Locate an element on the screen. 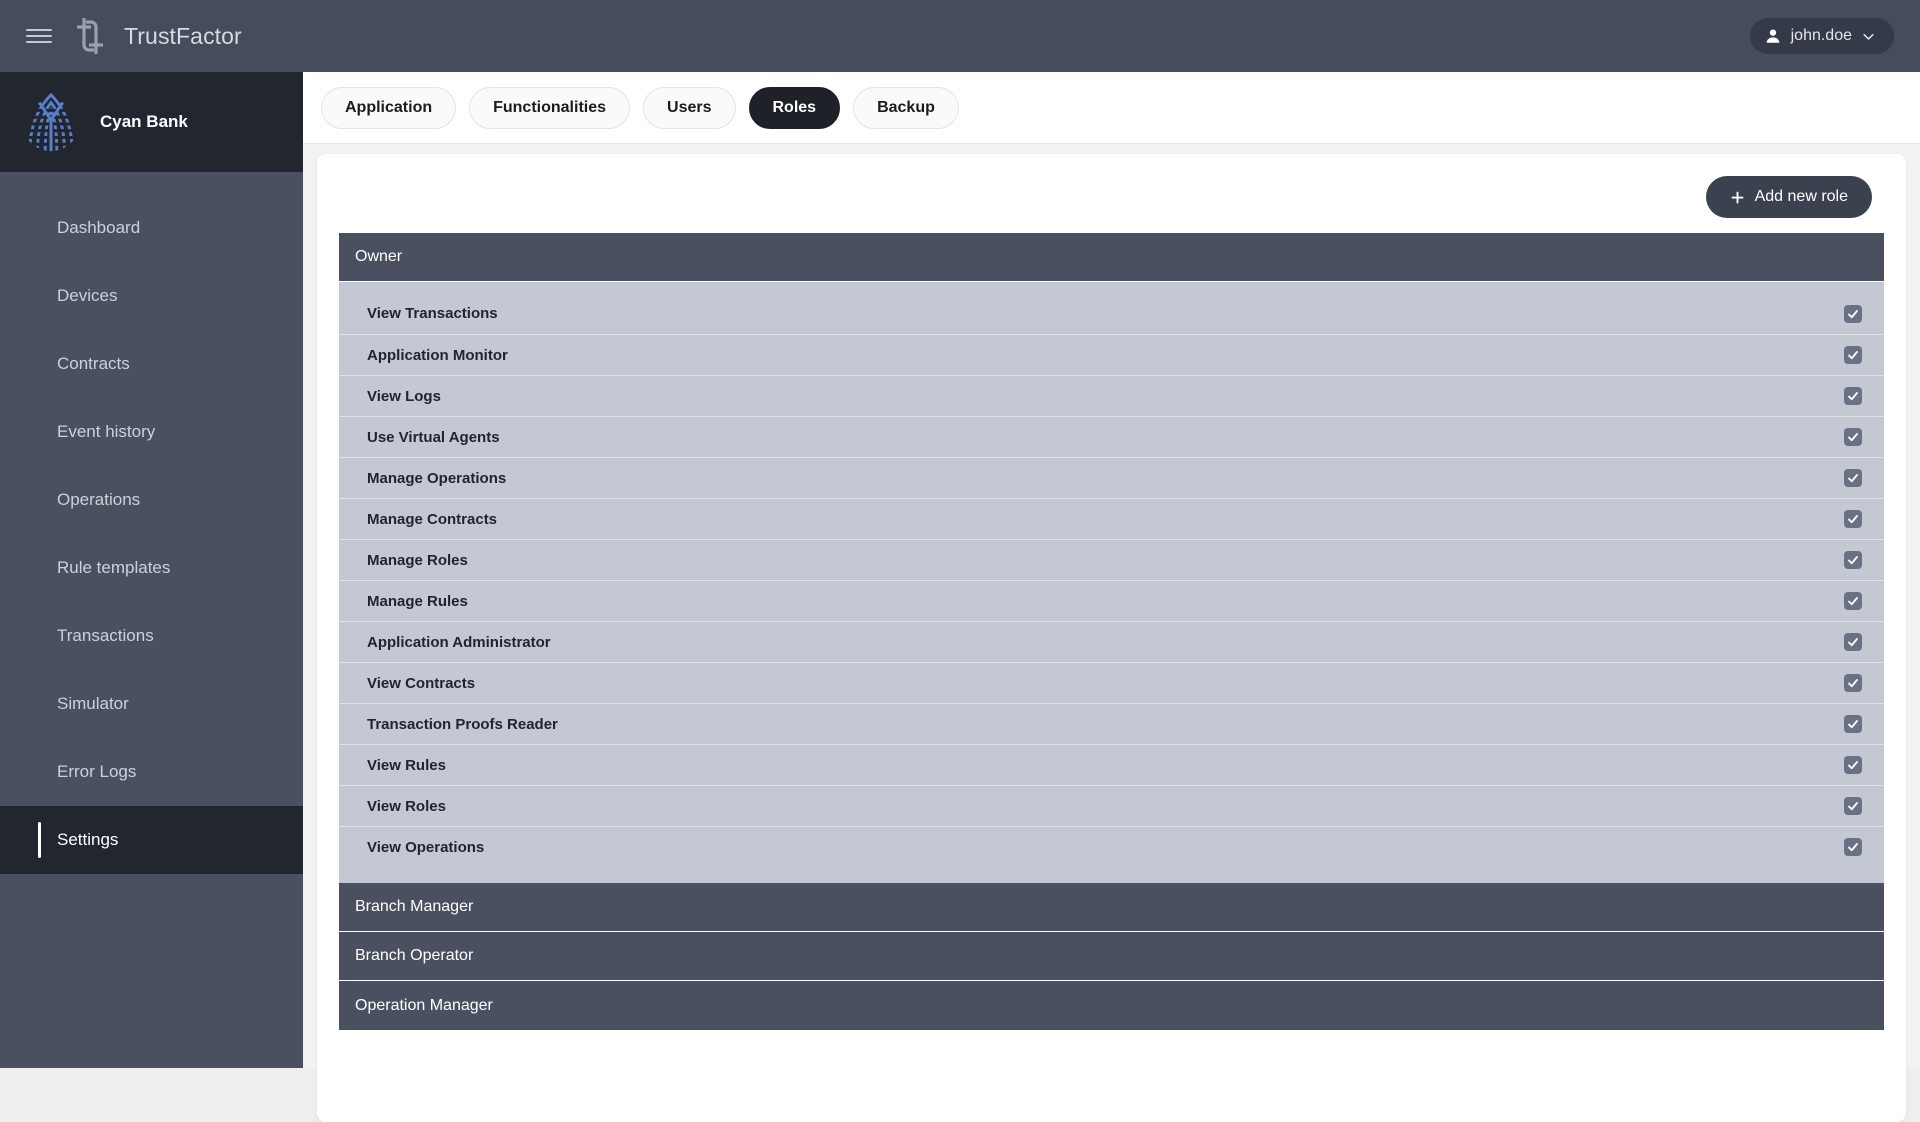  sidebar-item-label: Transactions is located at coordinates (105, 635).